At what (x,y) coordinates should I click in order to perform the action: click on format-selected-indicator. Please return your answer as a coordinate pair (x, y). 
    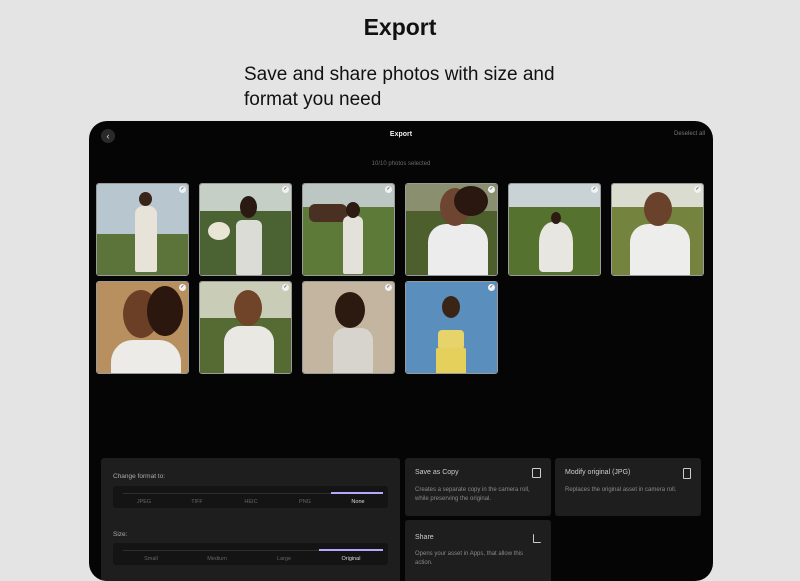
    Looking at the image, I should click on (357, 493).